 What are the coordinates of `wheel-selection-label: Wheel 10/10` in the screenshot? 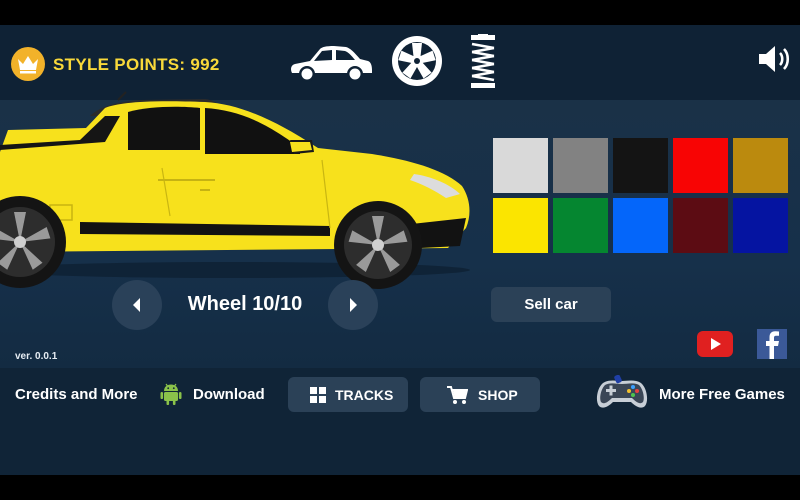 It's located at (245, 304).